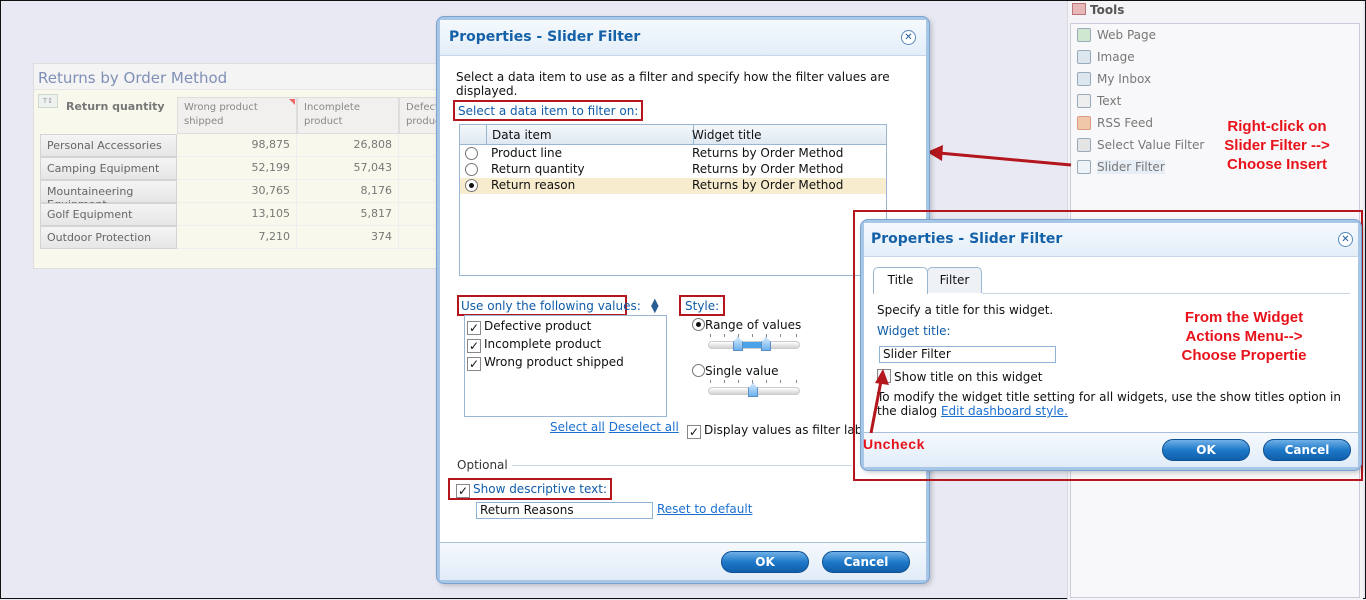  Describe the element at coordinates (967, 354) in the screenshot. I see `widget-title-input: Slider Filter` at that location.